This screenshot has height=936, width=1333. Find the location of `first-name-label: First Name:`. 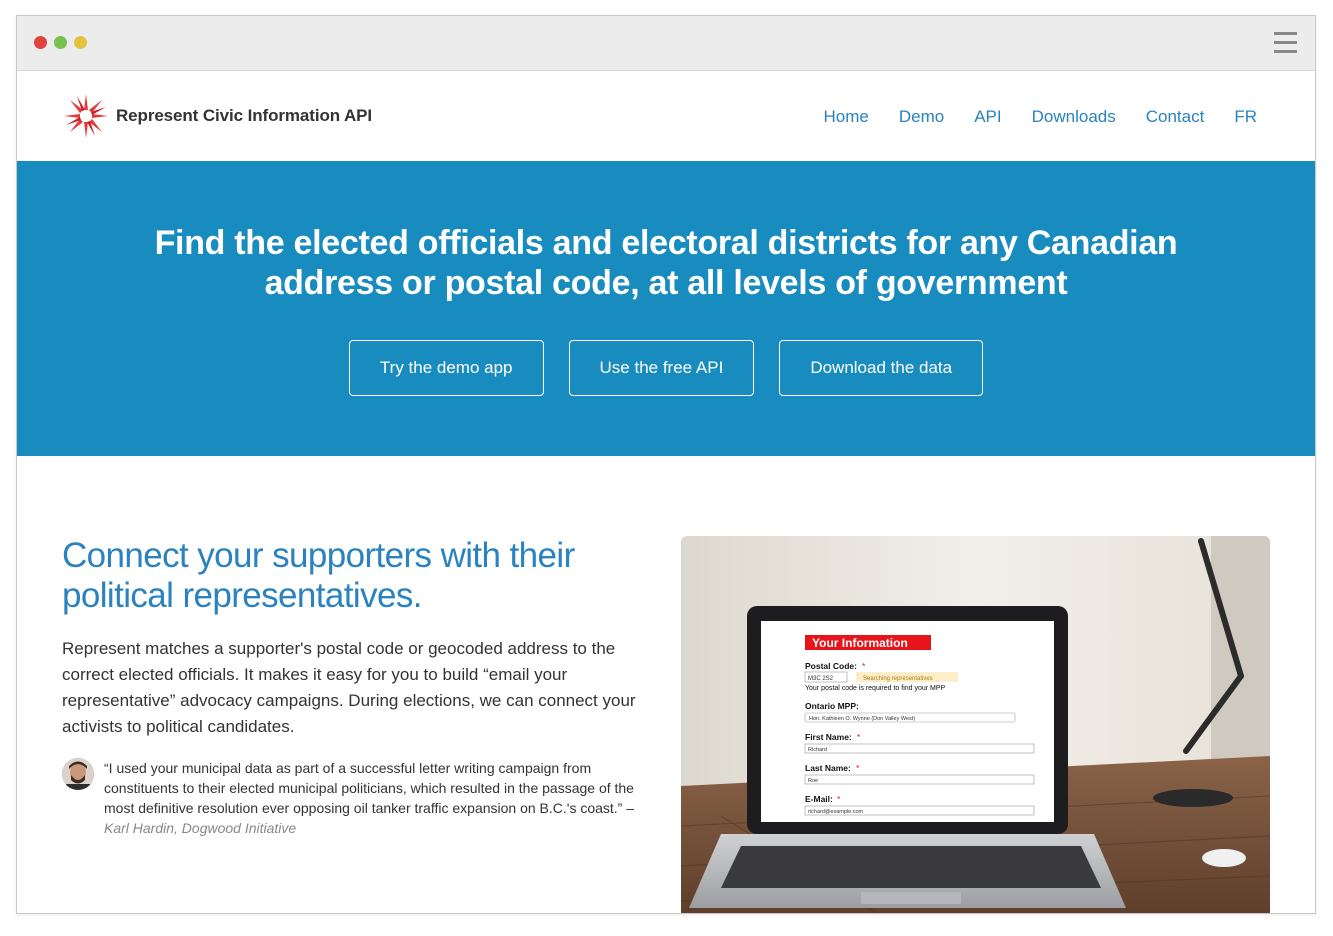

first-name-label: First Name: is located at coordinates (828, 737).